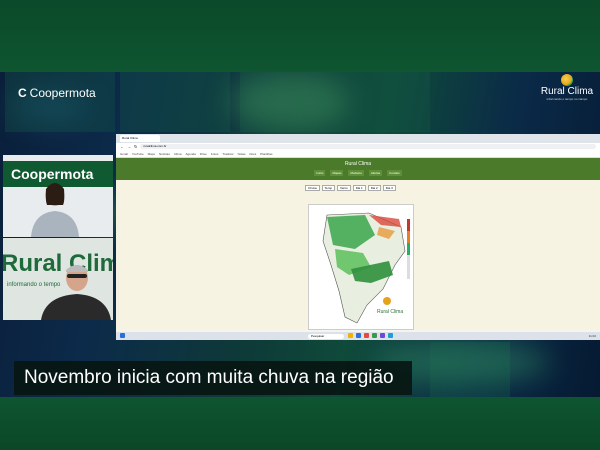  Describe the element at coordinates (361, 267) in the screenshot. I see `rainfall-map: Rural Clima` at that location.